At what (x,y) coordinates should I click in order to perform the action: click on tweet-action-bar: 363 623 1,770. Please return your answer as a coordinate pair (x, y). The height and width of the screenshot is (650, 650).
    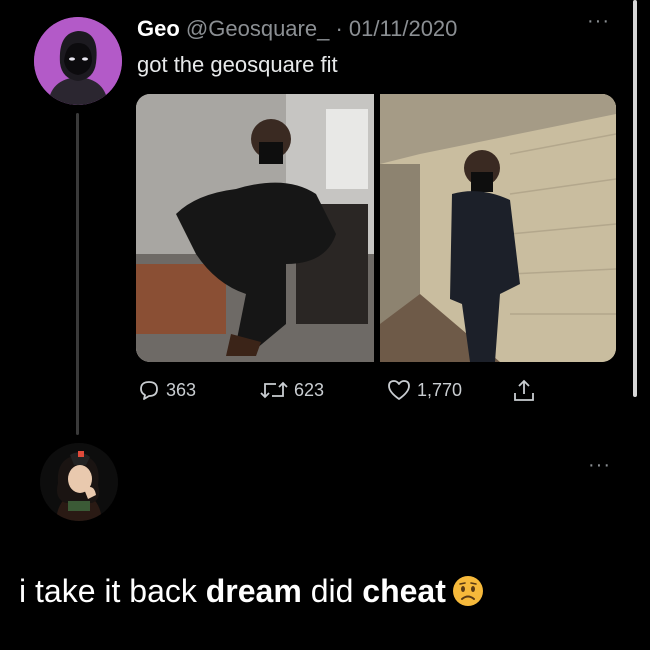
    Looking at the image, I should click on (325, 393).